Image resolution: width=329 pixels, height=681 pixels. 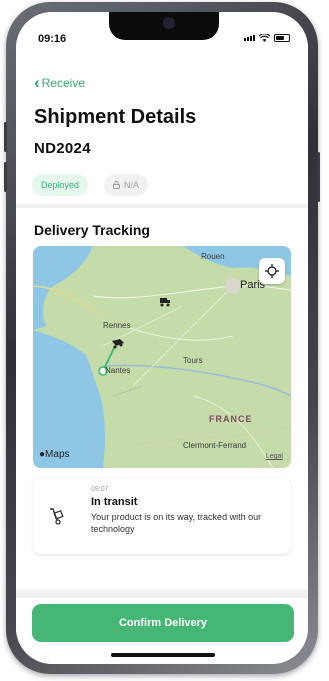 I want to click on camera, so click(x=169, y=23).